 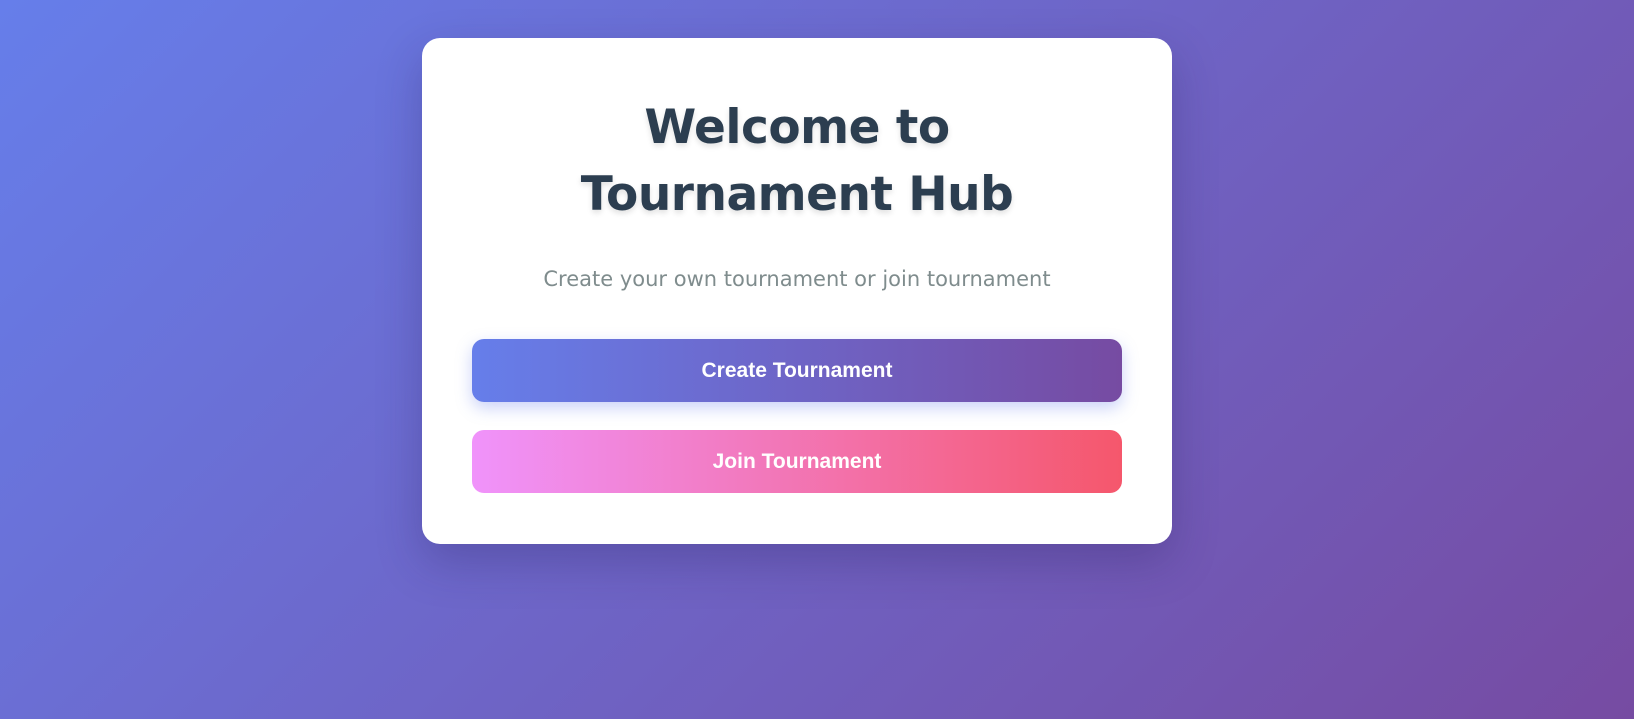 What do you see at coordinates (797, 461) in the screenshot?
I see `join-tournament-button: Join Tournament` at bounding box center [797, 461].